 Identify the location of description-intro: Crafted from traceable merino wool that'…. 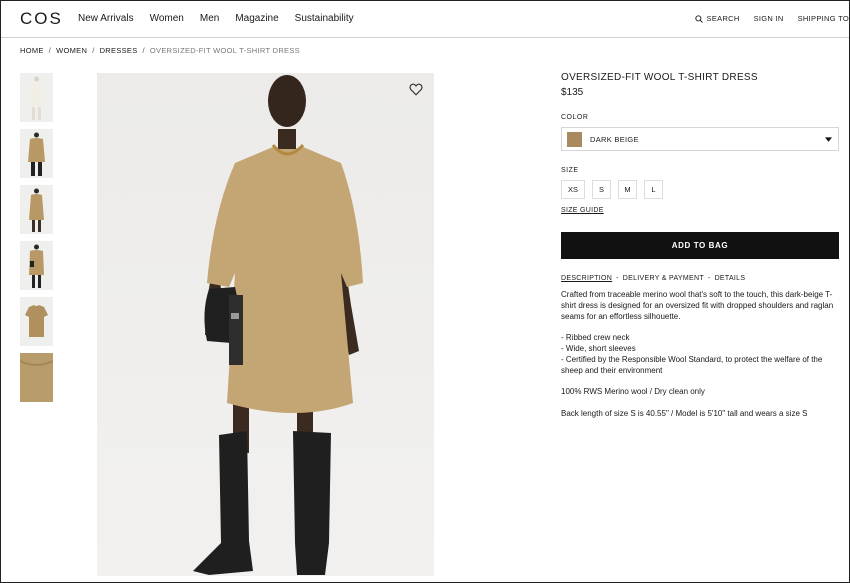
(697, 305).